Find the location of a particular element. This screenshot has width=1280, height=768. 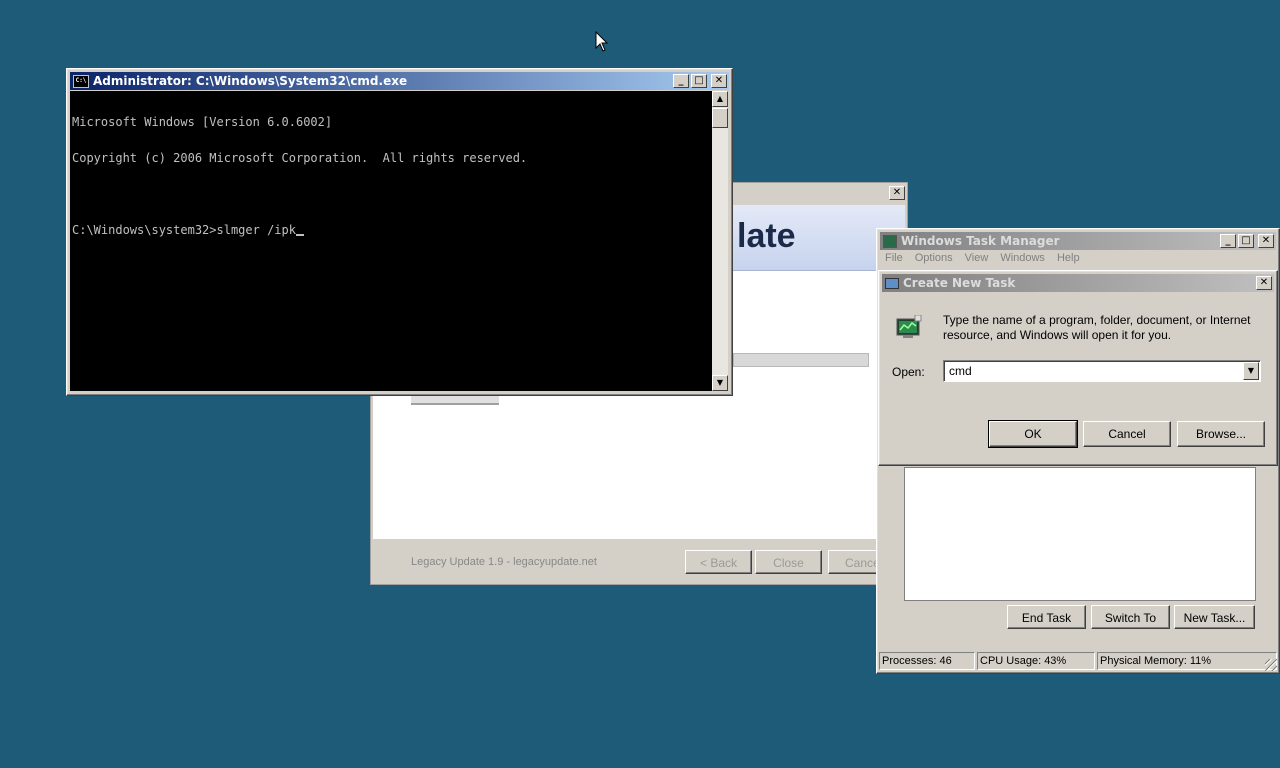

taskmgr-title: Windows Task Manager is located at coordinates (980, 241).